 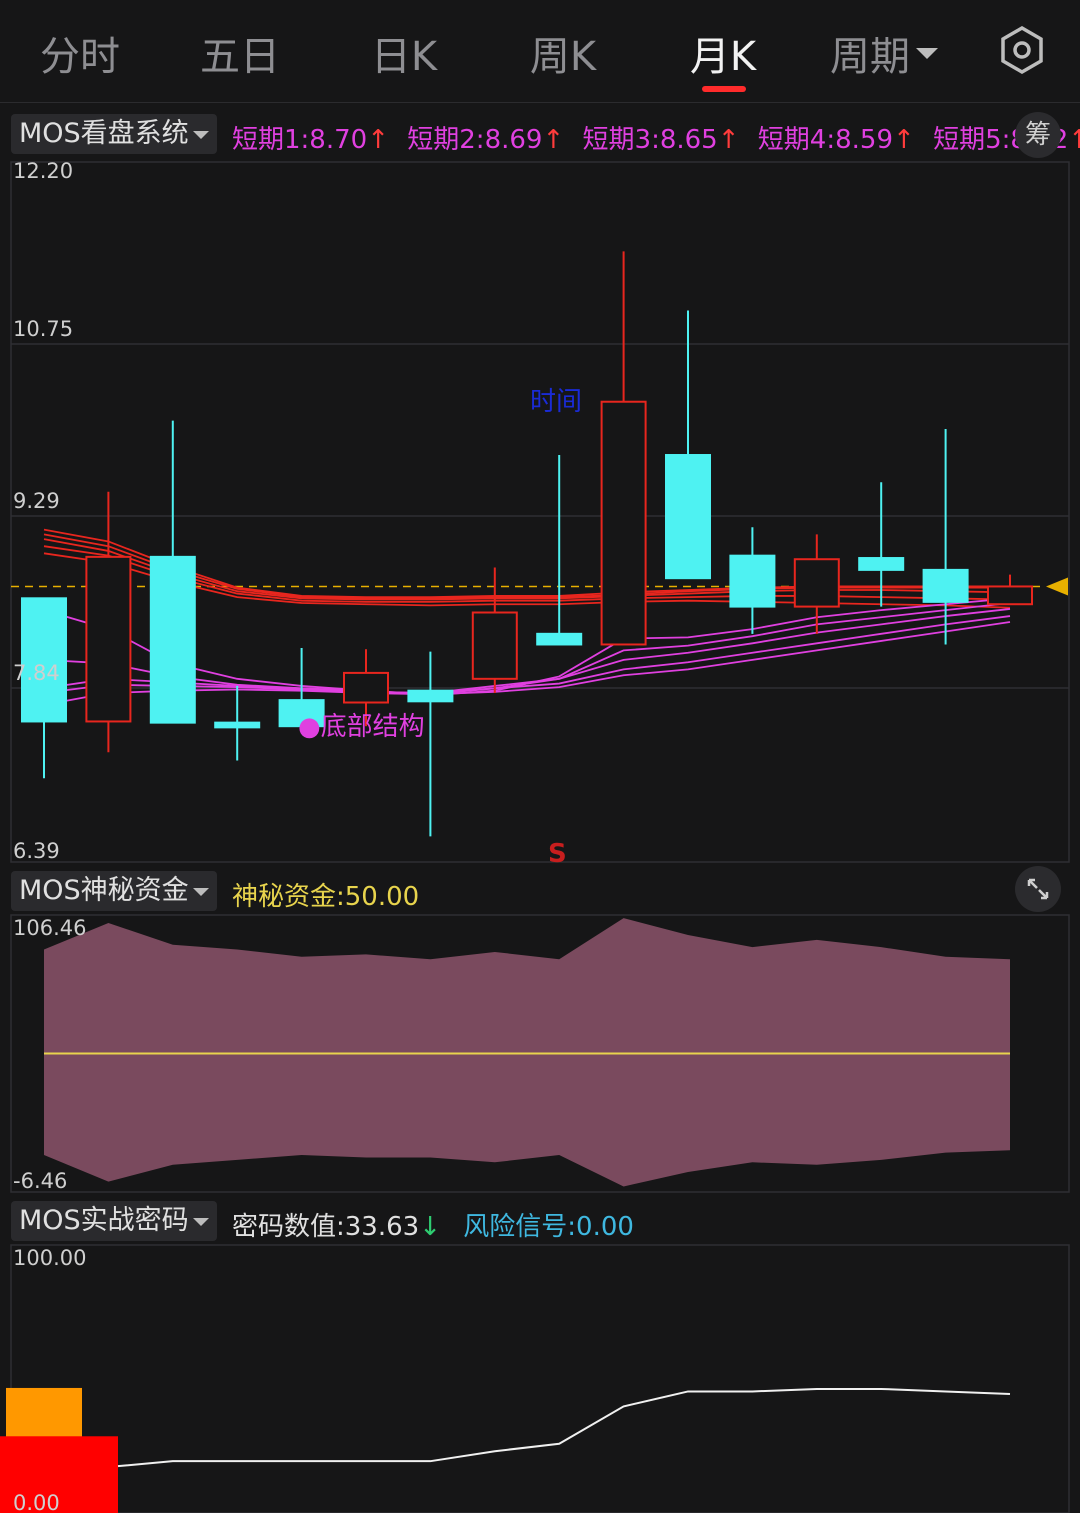 I want to click on y-tick-label: 6.39, so click(x=36, y=851).